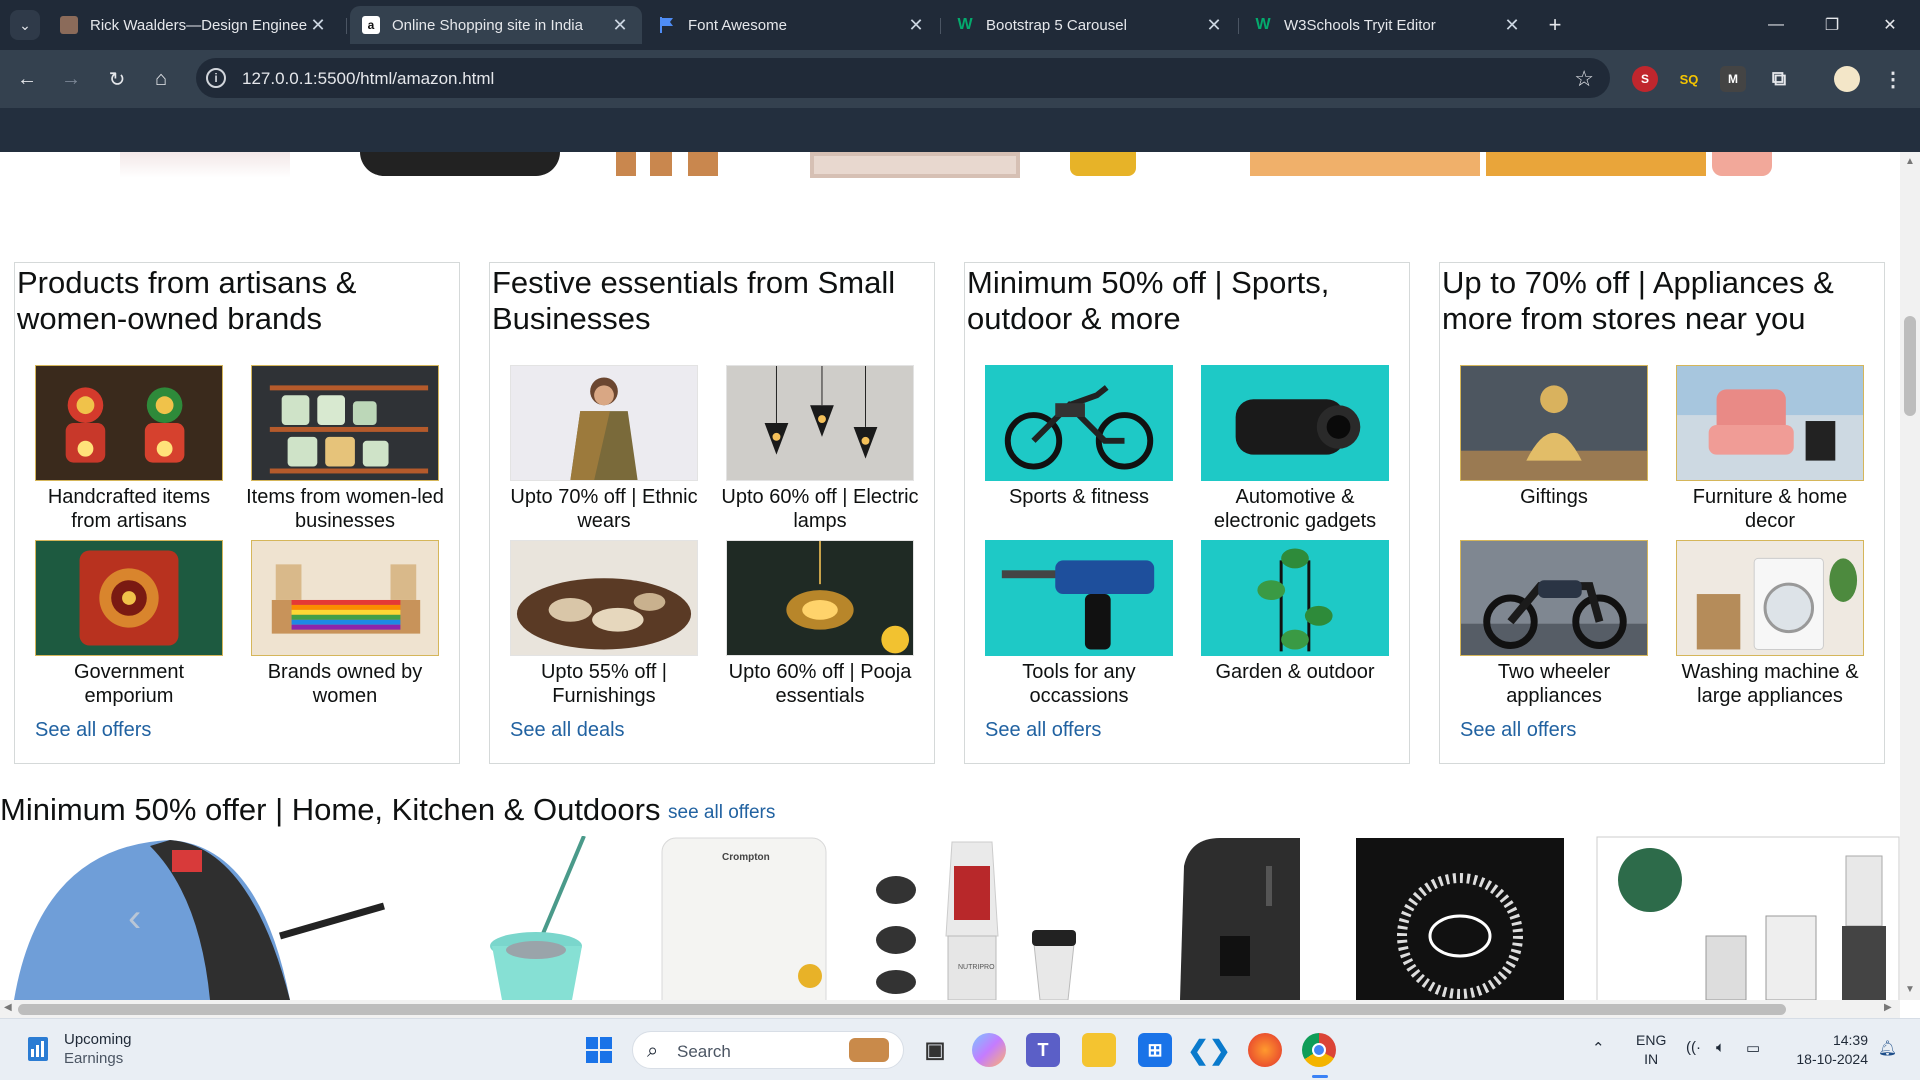 The width and height of the screenshot is (1920, 1080). What do you see at coordinates (25, 25) in the screenshot?
I see `tab-search-chevron-icon: ⌄` at bounding box center [25, 25].